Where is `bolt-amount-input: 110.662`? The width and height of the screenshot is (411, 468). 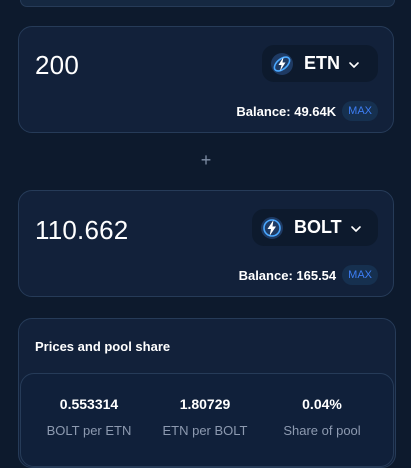
bolt-amount-input: 110.662 is located at coordinates (81, 230).